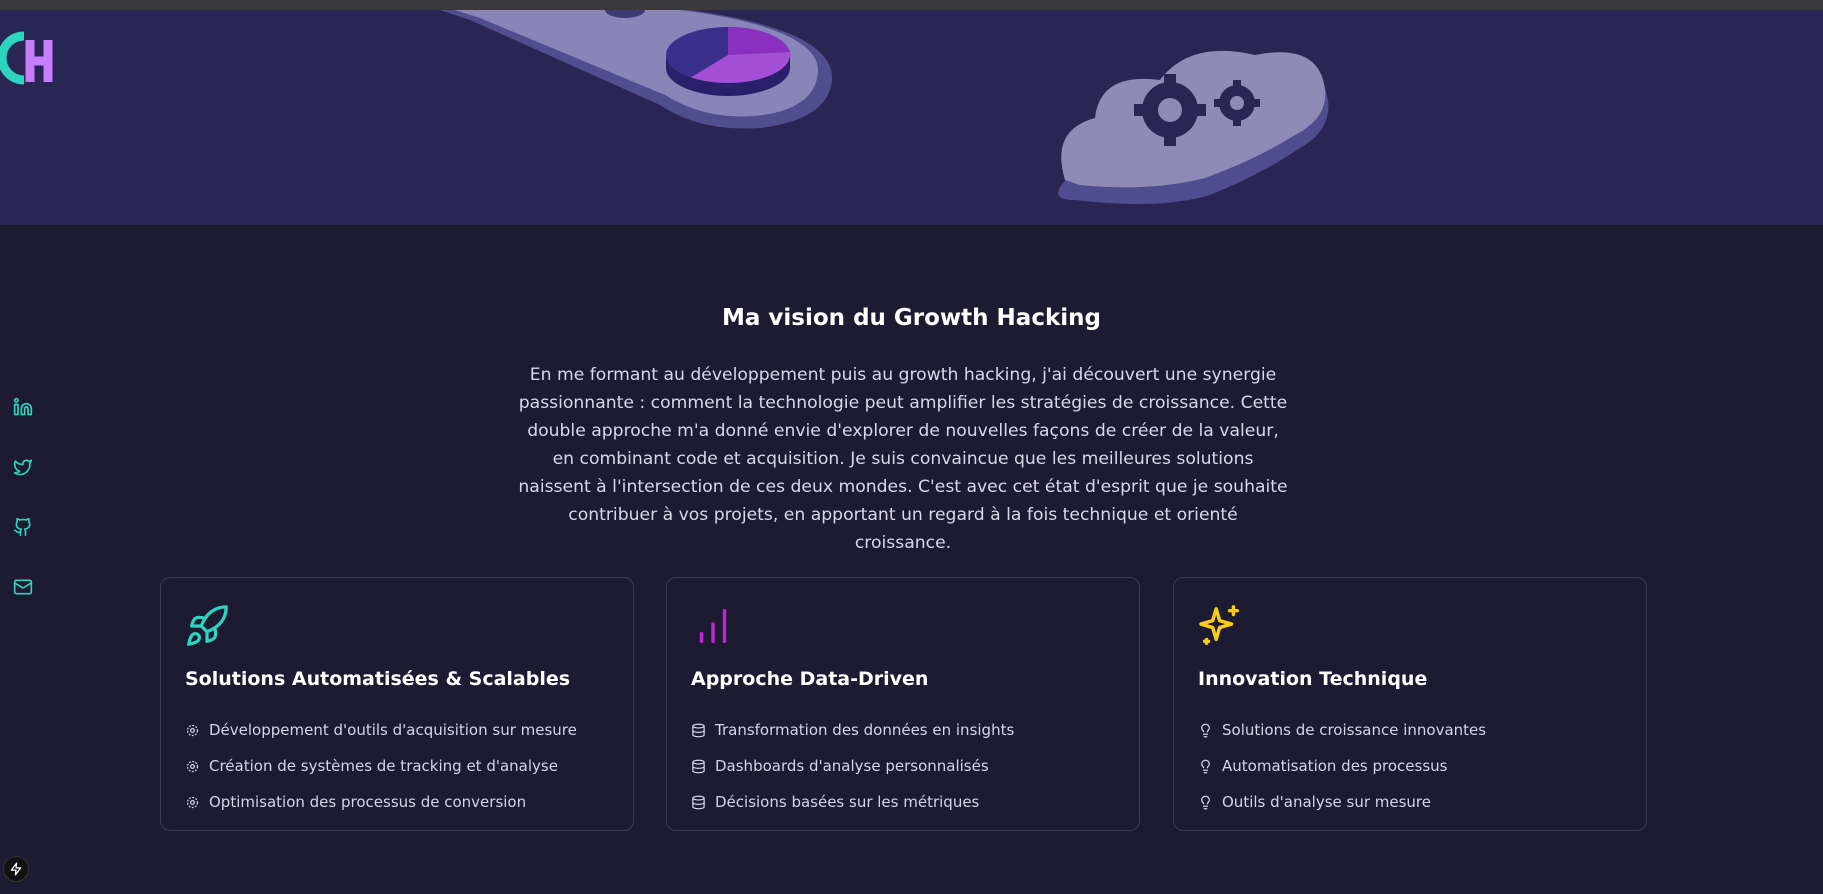 Image resolution: width=1823 pixels, height=894 pixels. Describe the element at coordinates (23, 407) in the screenshot. I see `linkedin-icon` at that location.